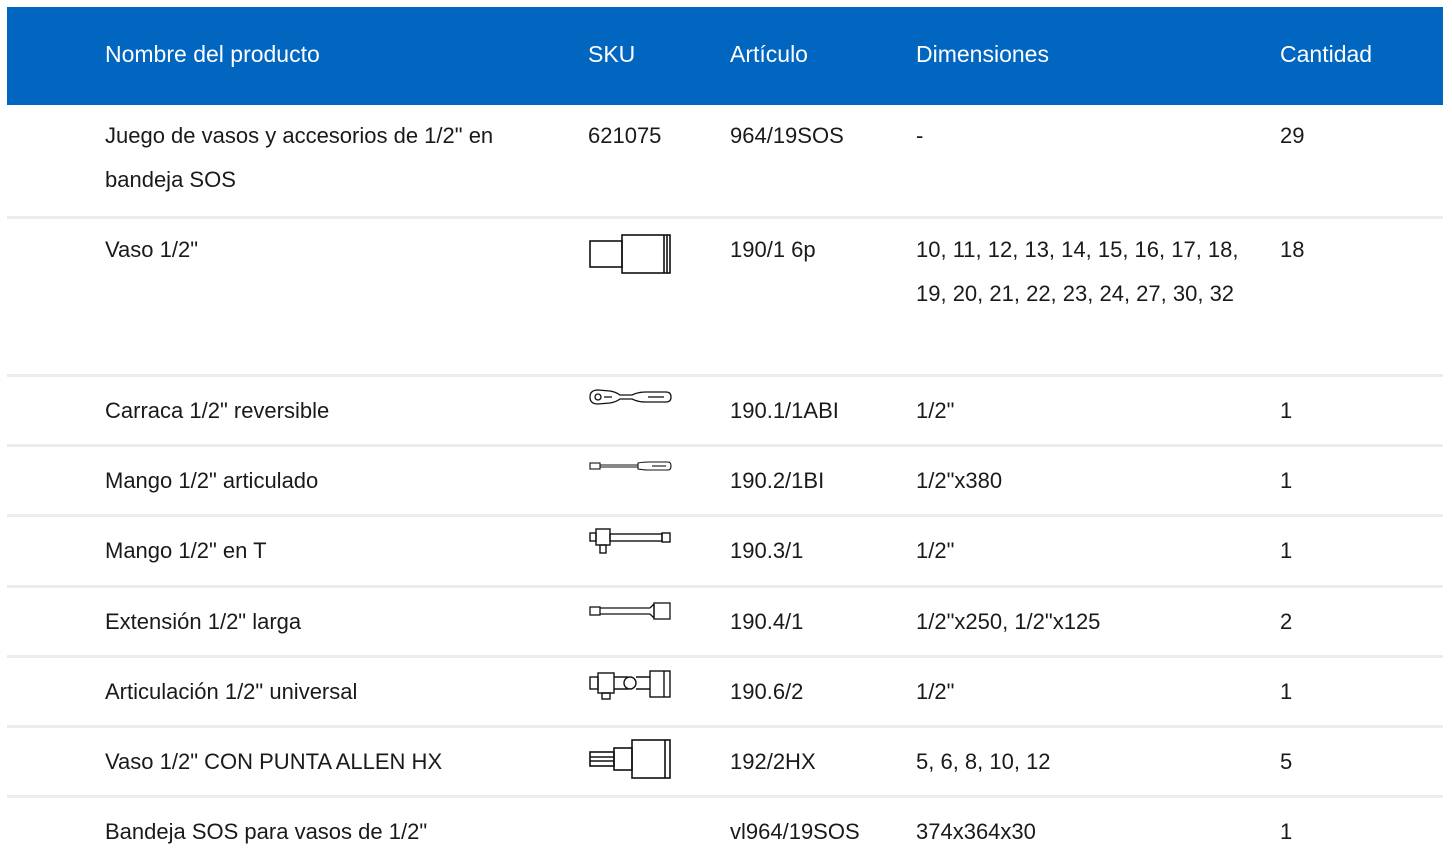  I want to click on product-quantity: 29, so click(1292, 135).